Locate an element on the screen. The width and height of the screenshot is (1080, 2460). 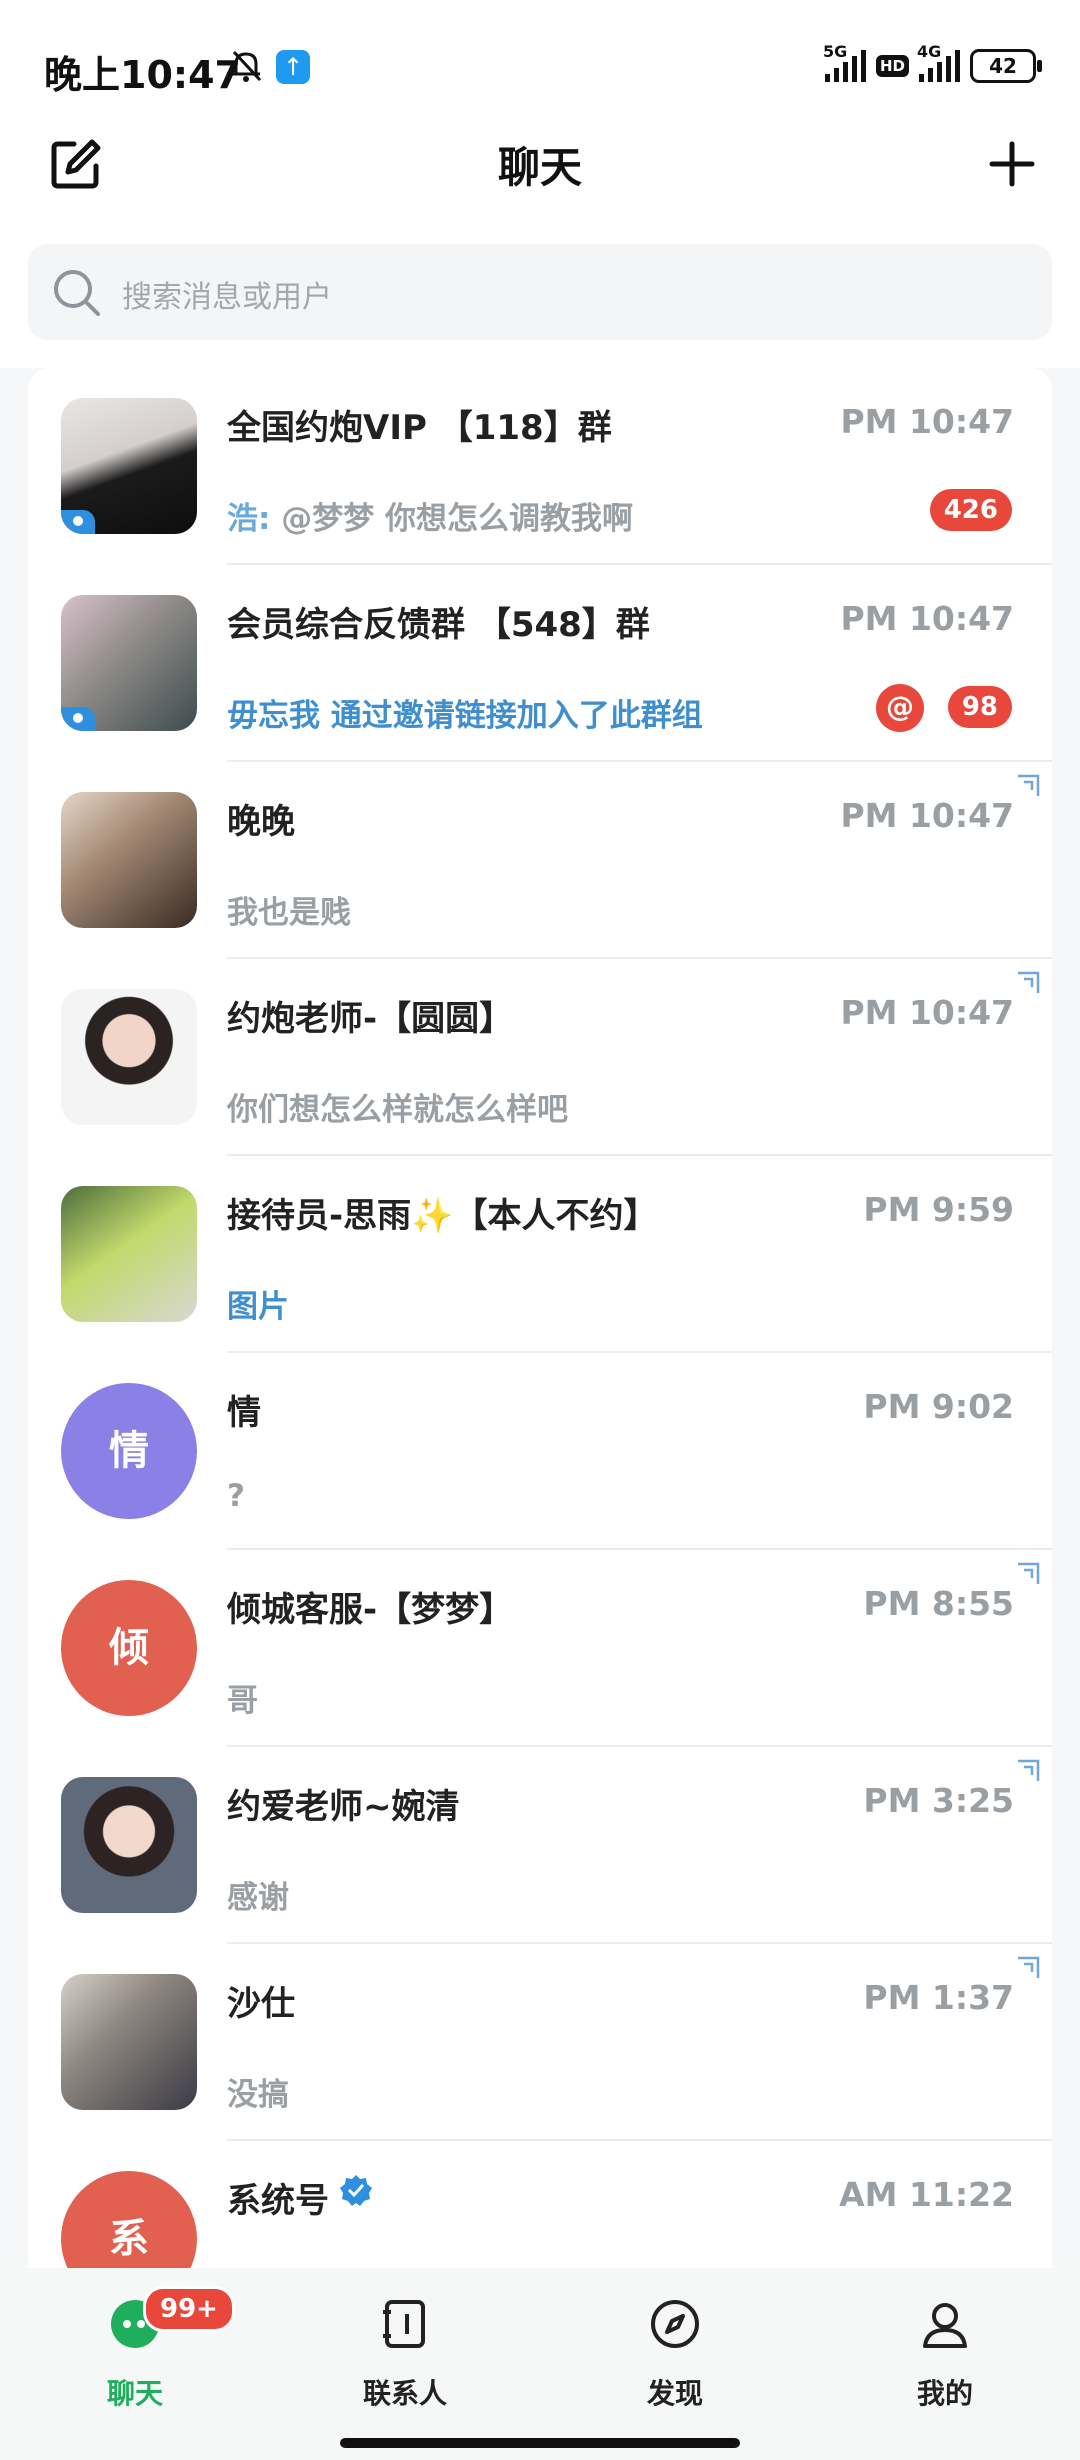
nav-label: 我的 is located at coordinates (944, 2393).